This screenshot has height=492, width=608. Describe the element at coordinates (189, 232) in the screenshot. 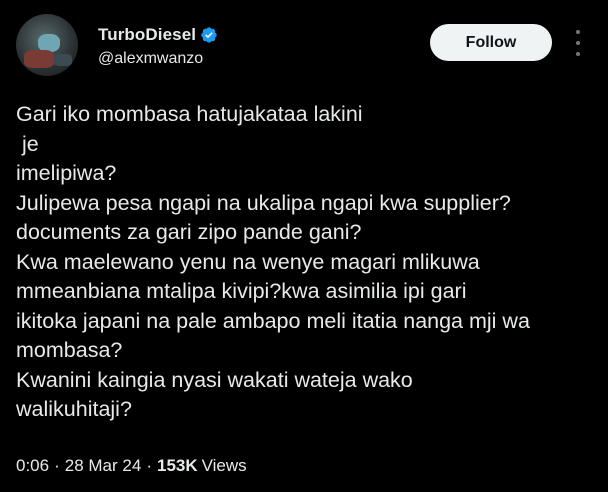

I see `tweet-text-line: documents za gari zipo pande gani?` at that location.